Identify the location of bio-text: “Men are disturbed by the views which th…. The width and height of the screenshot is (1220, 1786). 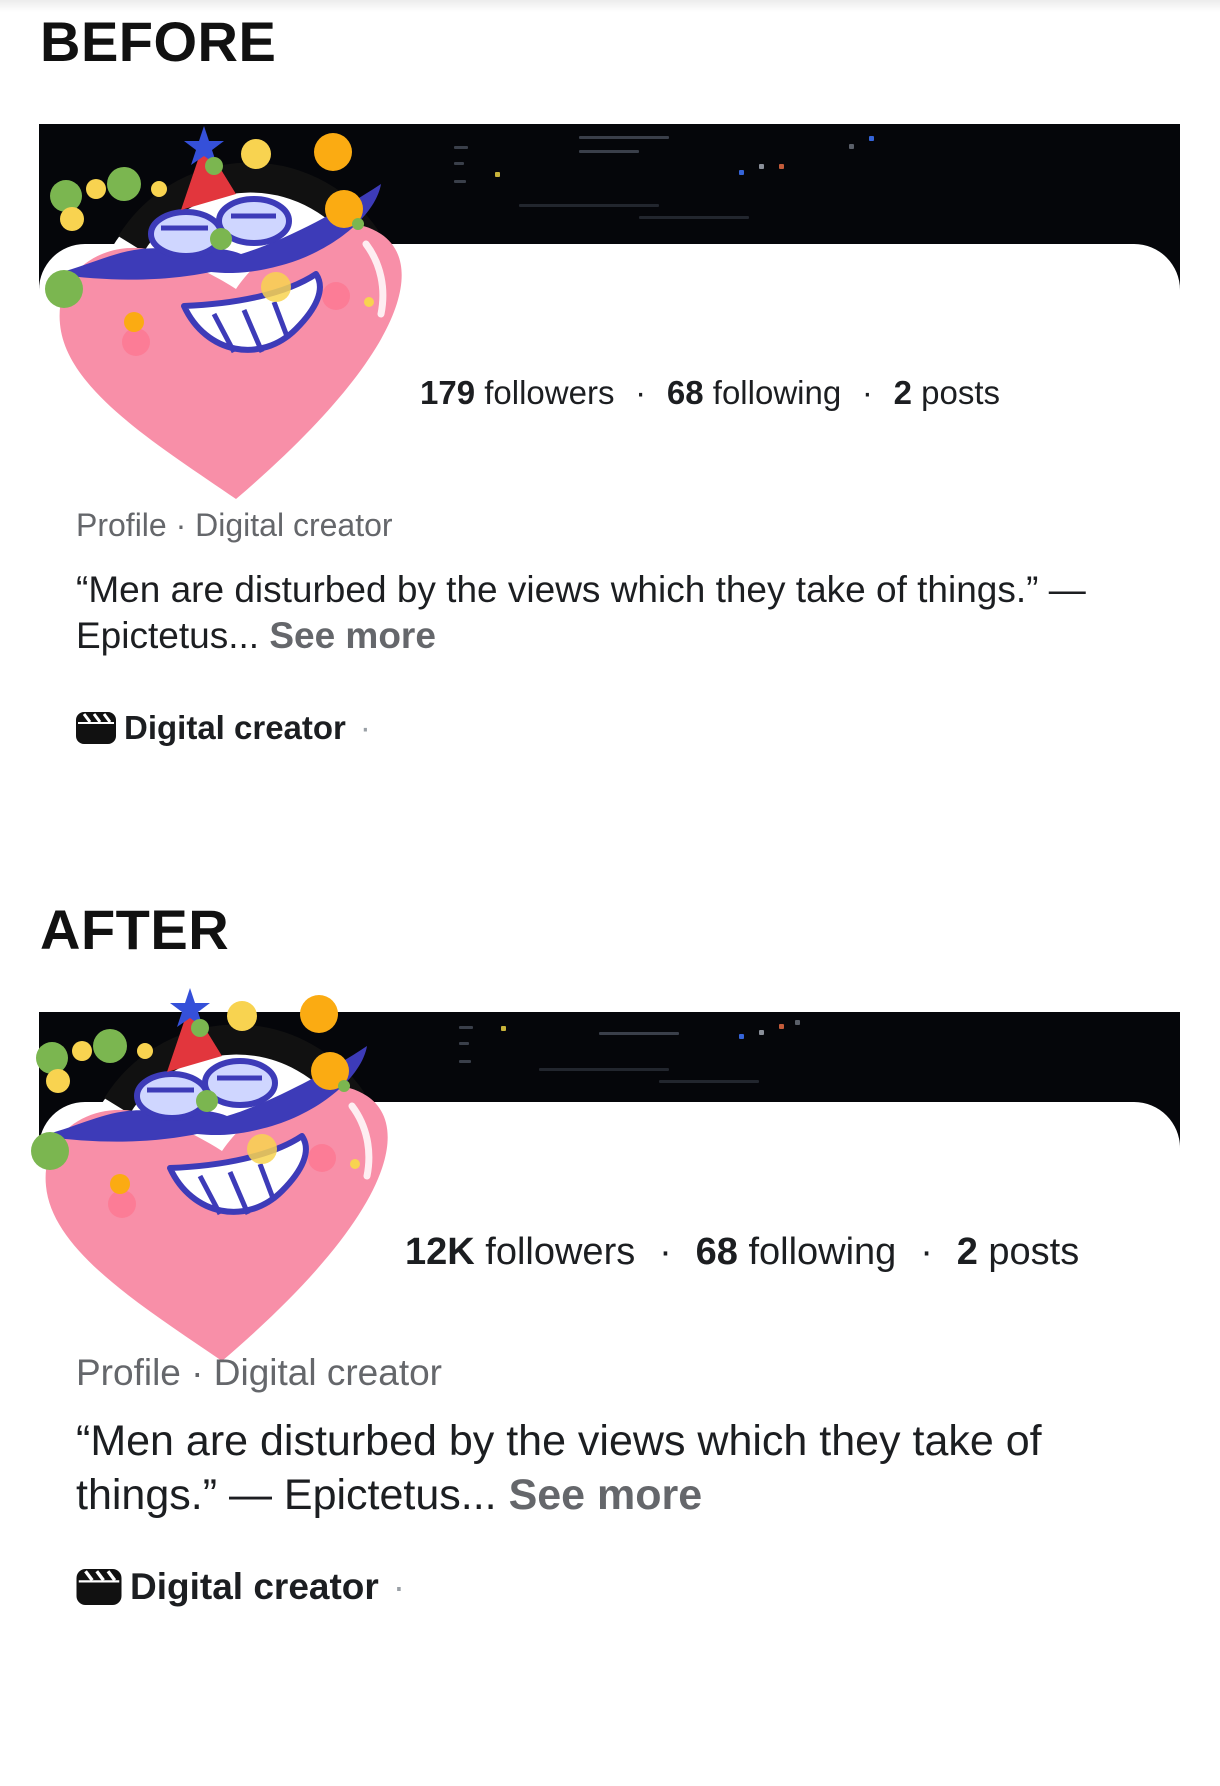
(581, 612).